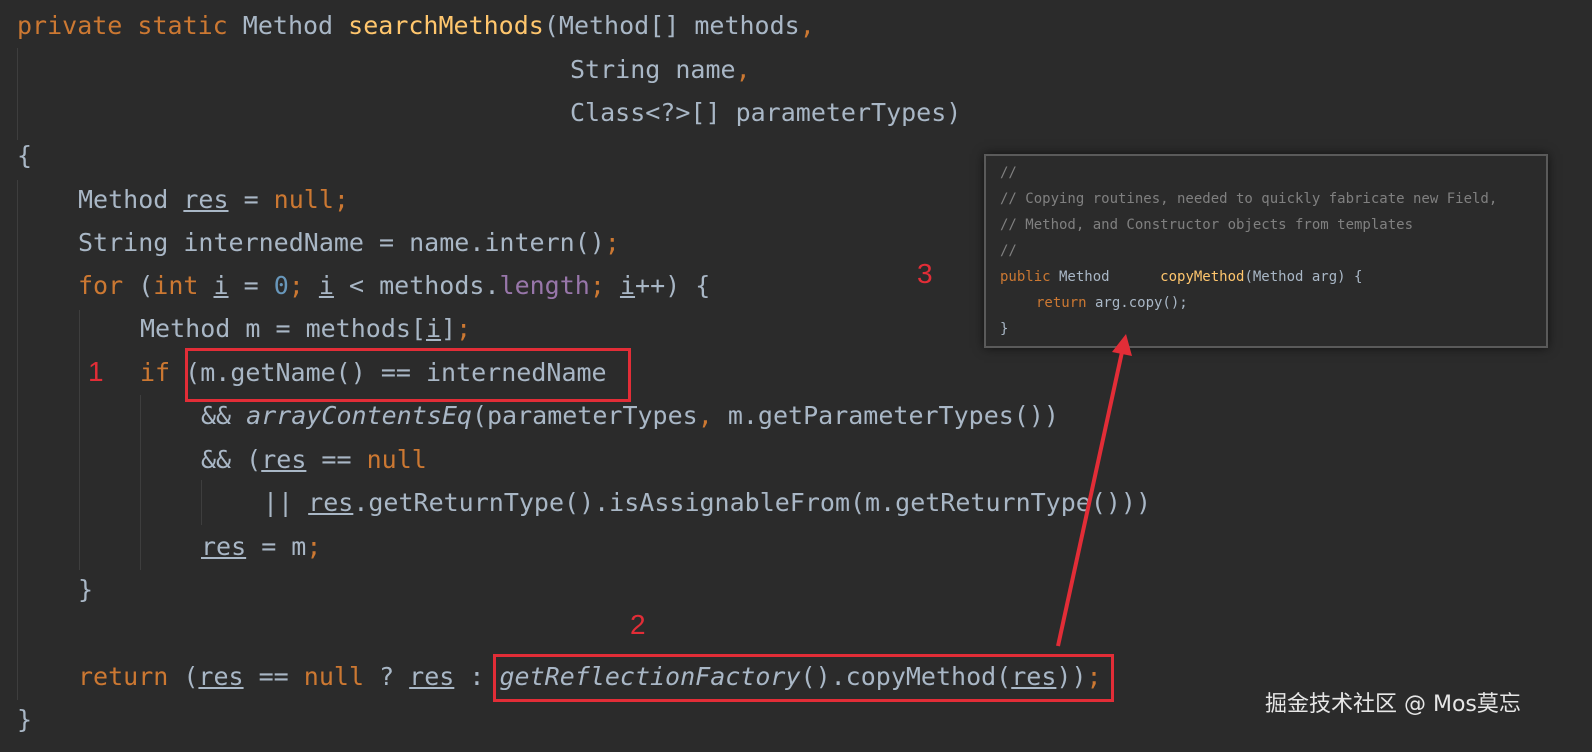 This screenshot has width=1592, height=752. Describe the element at coordinates (1122, 345) in the screenshot. I see `arrow-head` at that location.